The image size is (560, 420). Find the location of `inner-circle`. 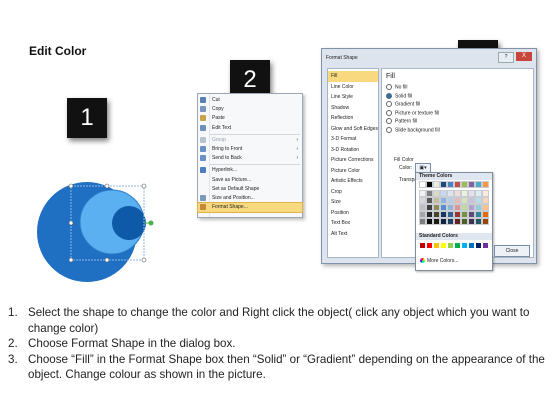

inner-circle is located at coordinates (129, 223).